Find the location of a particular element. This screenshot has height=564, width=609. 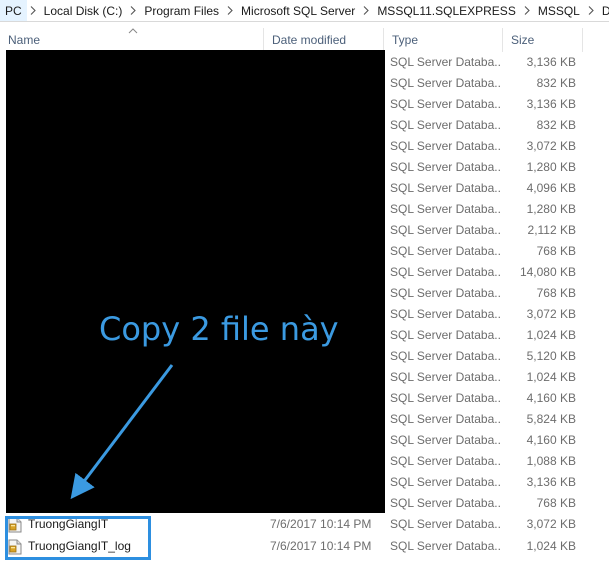

breadcrumb-item-program-files: Program Files is located at coordinates (181, 10).